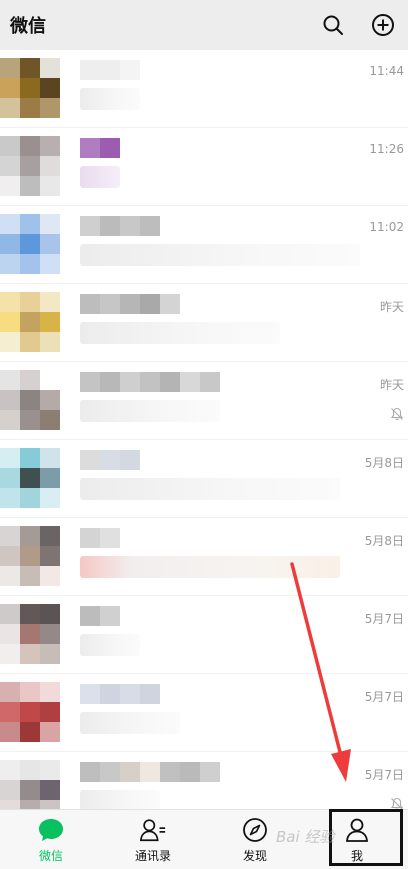 The width and height of the screenshot is (408, 869). I want to click on contacts-icon, so click(153, 830).